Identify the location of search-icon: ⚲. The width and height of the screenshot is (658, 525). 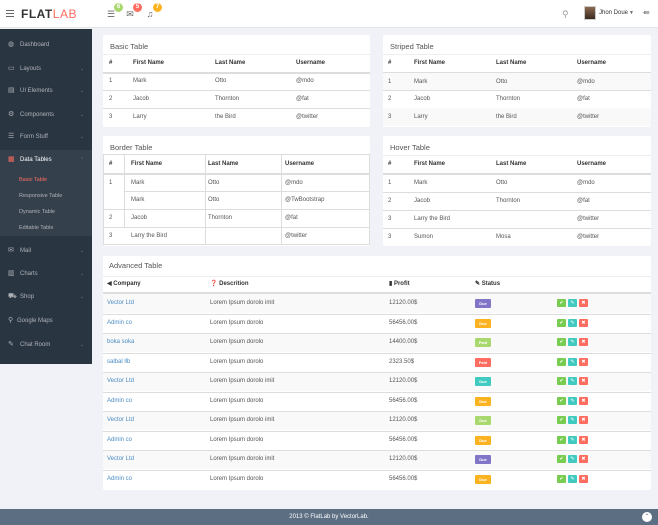
(565, 14).